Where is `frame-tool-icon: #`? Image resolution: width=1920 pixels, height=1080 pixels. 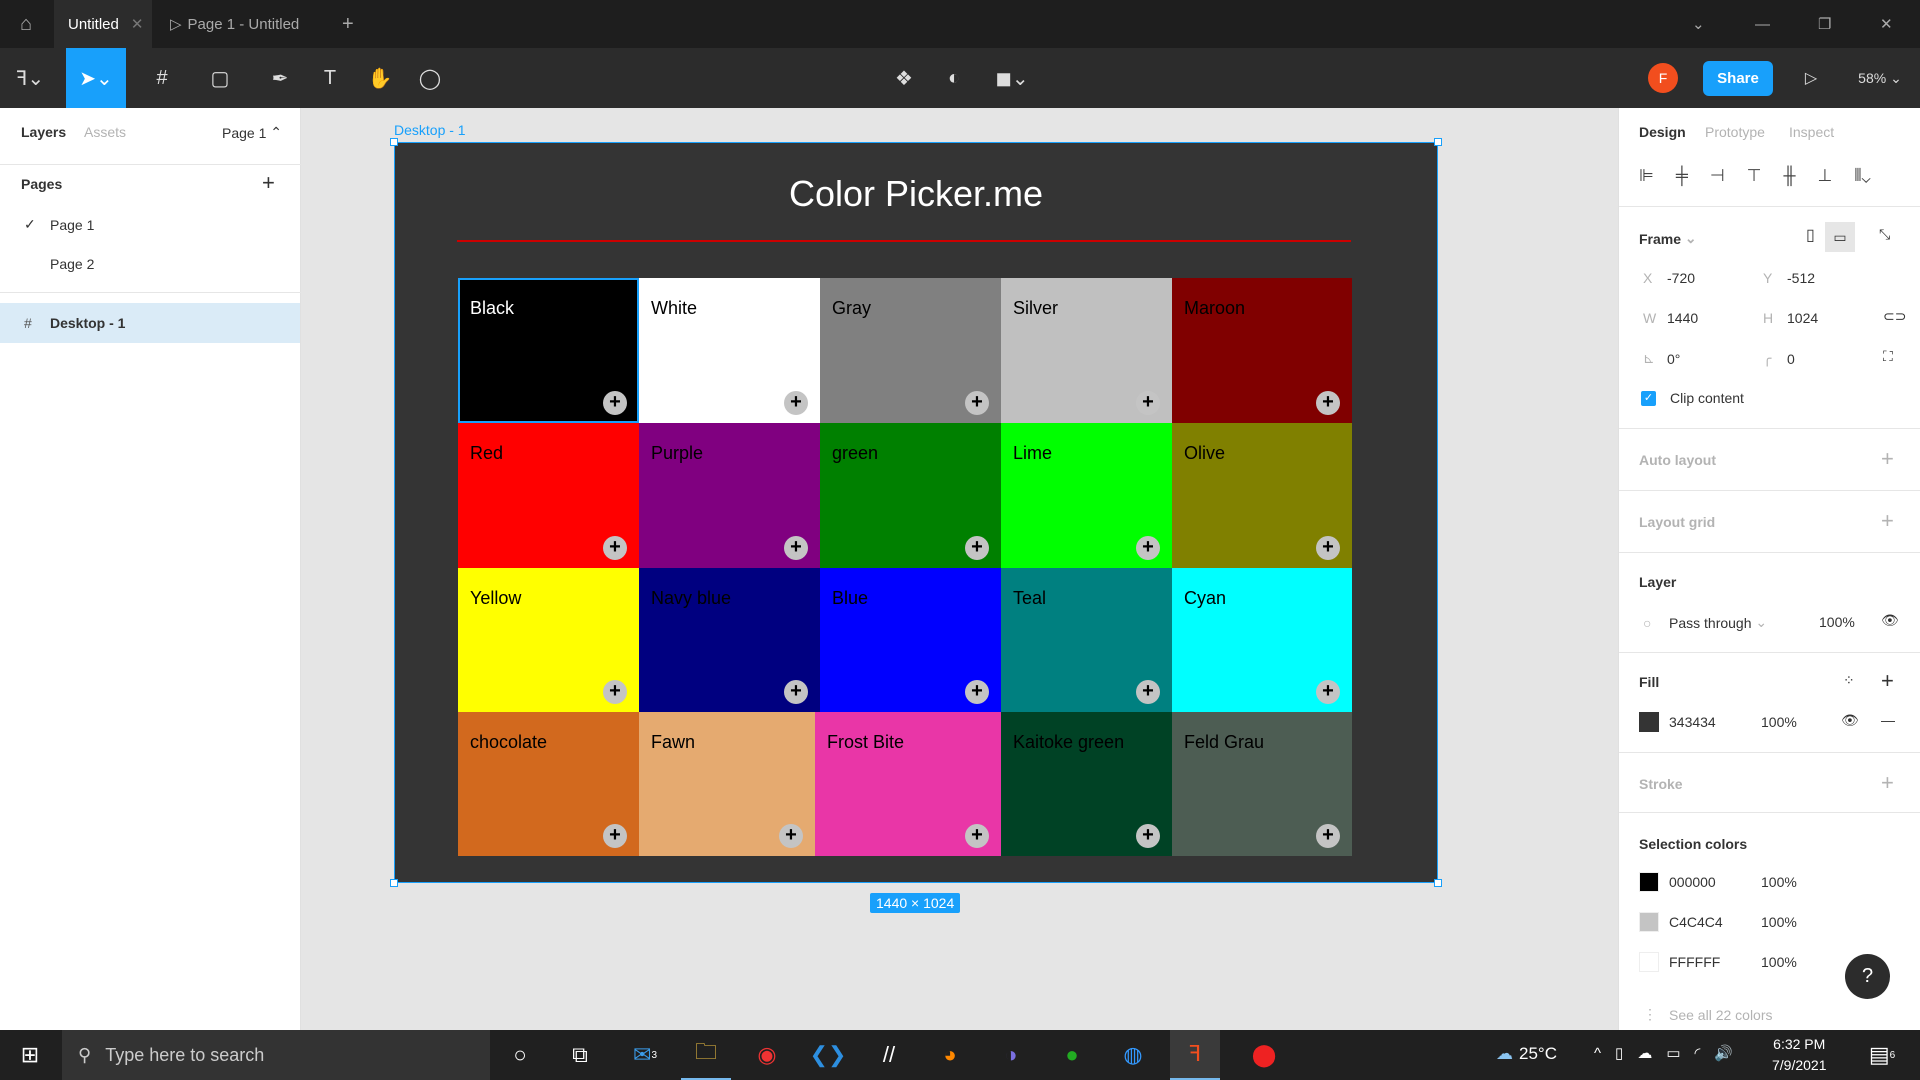
frame-tool-icon: # is located at coordinates (162, 78).